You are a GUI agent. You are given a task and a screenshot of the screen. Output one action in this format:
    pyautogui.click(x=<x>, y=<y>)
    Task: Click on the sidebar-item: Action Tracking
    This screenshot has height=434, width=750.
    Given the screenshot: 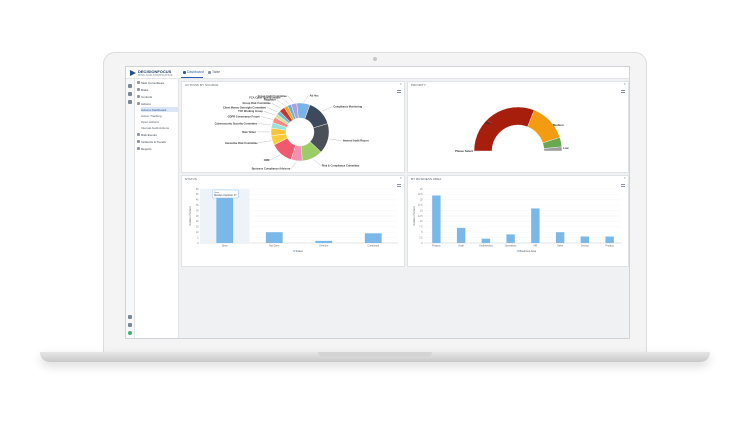 What is the action you would take?
    pyautogui.click(x=159, y=115)
    